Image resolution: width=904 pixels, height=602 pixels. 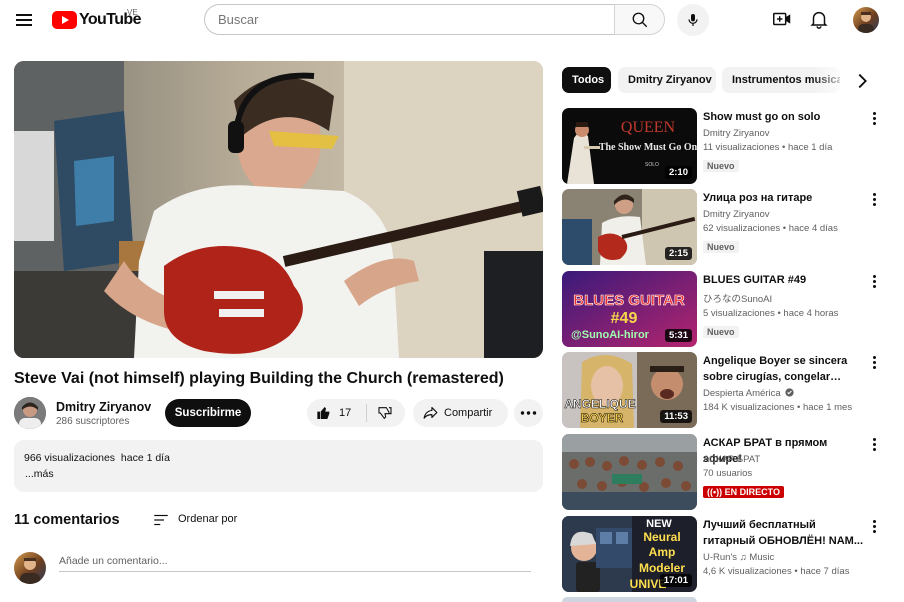 I want to click on dislike-button, so click(x=386, y=413).